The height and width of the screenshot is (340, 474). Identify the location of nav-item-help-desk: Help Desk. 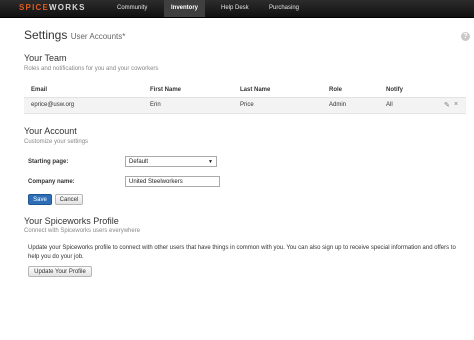
(235, 8).